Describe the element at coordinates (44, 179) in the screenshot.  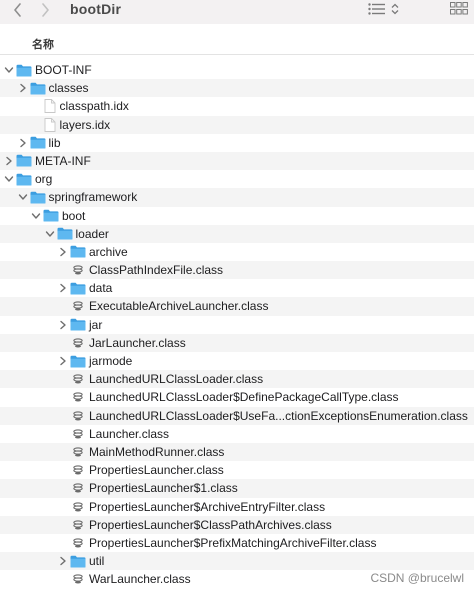
I see `item-name: org` at that location.